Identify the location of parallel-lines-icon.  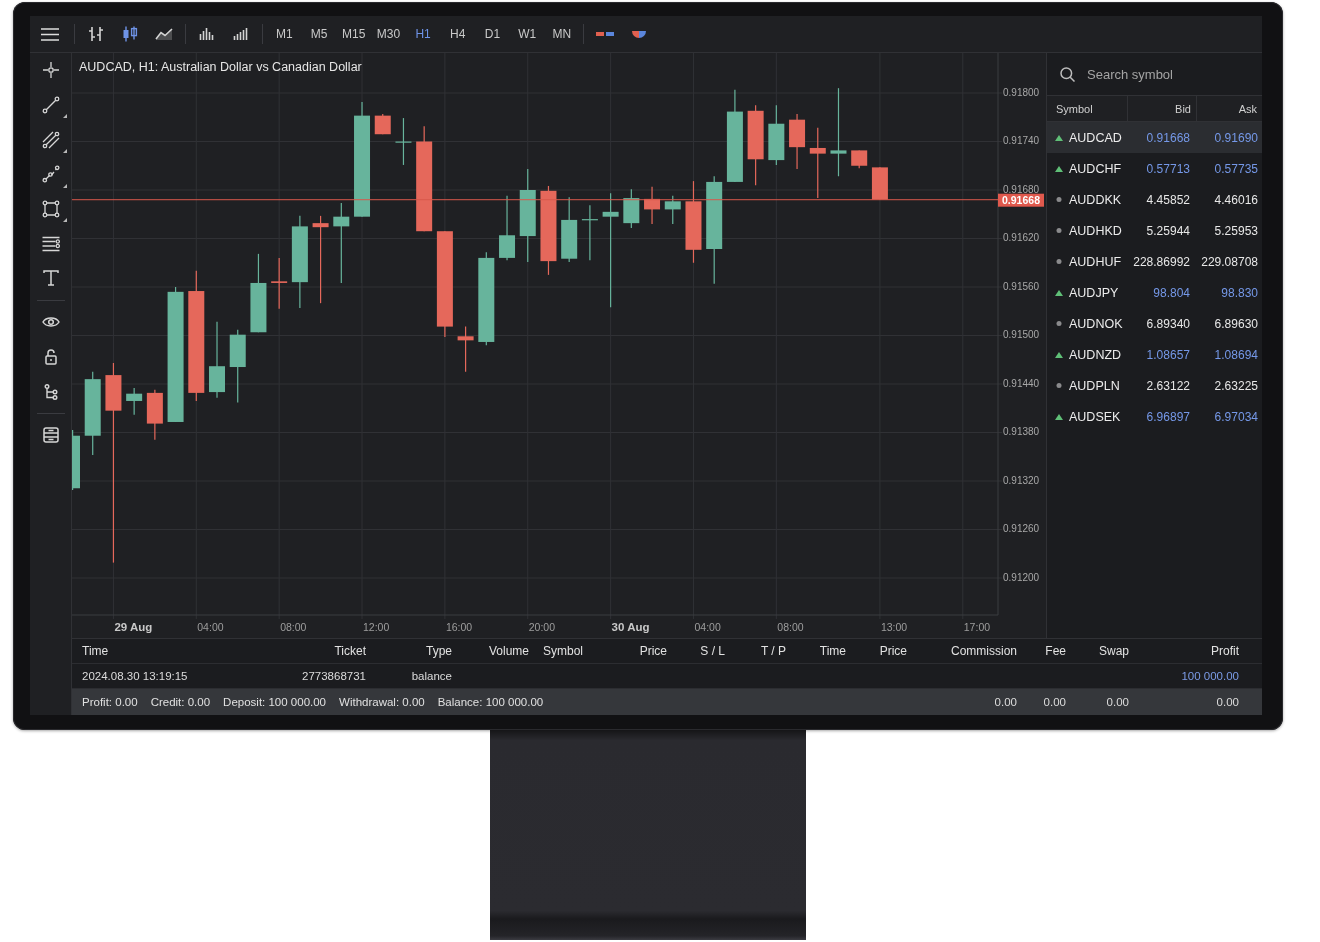
(50, 139).